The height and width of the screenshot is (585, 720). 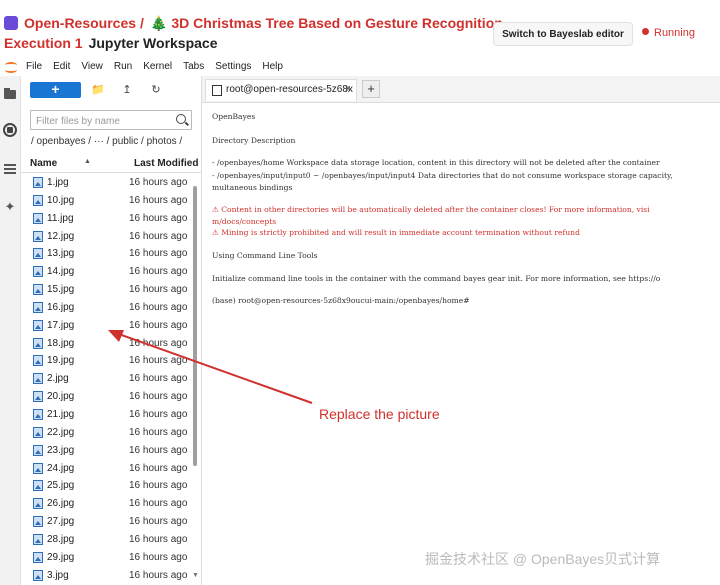 What do you see at coordinates (107, 540) in the screenshot?
I see `list-item: 28.jpg 16 hours ago` at bounding box center [107, 540].